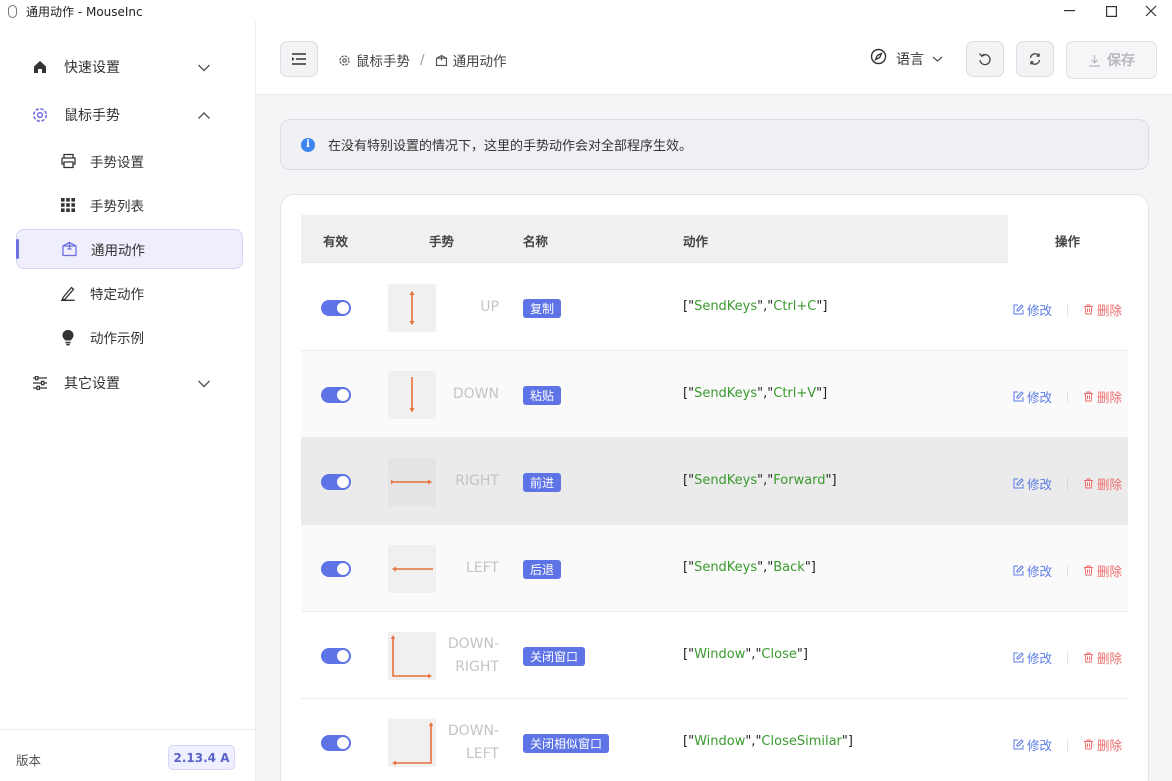  Describe the element at coordinates (129, 115) in the screenshot. I see `sidebar-item-mouse-gesture: 鼠标手势` at that location.